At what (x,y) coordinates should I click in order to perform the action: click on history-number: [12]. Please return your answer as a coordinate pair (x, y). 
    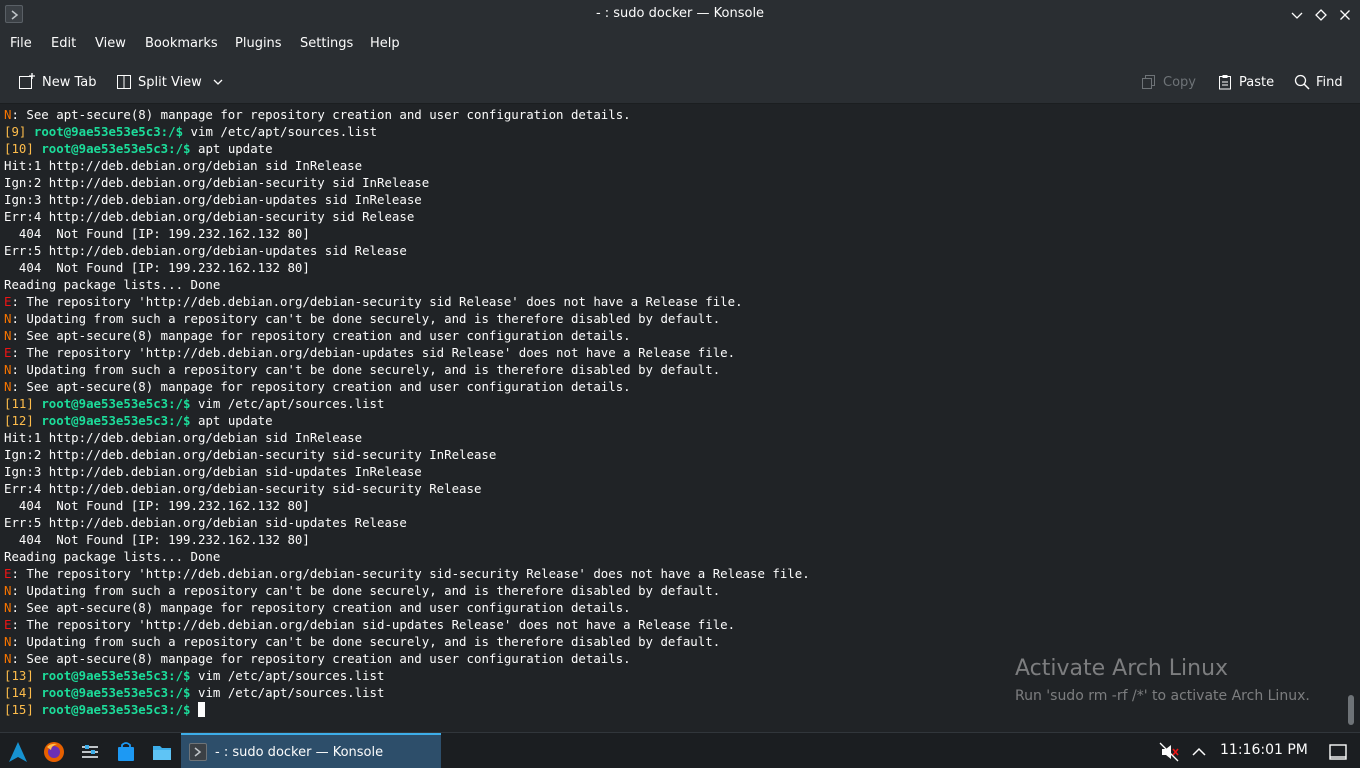
    Looking at the image, I should click on (19, 420).